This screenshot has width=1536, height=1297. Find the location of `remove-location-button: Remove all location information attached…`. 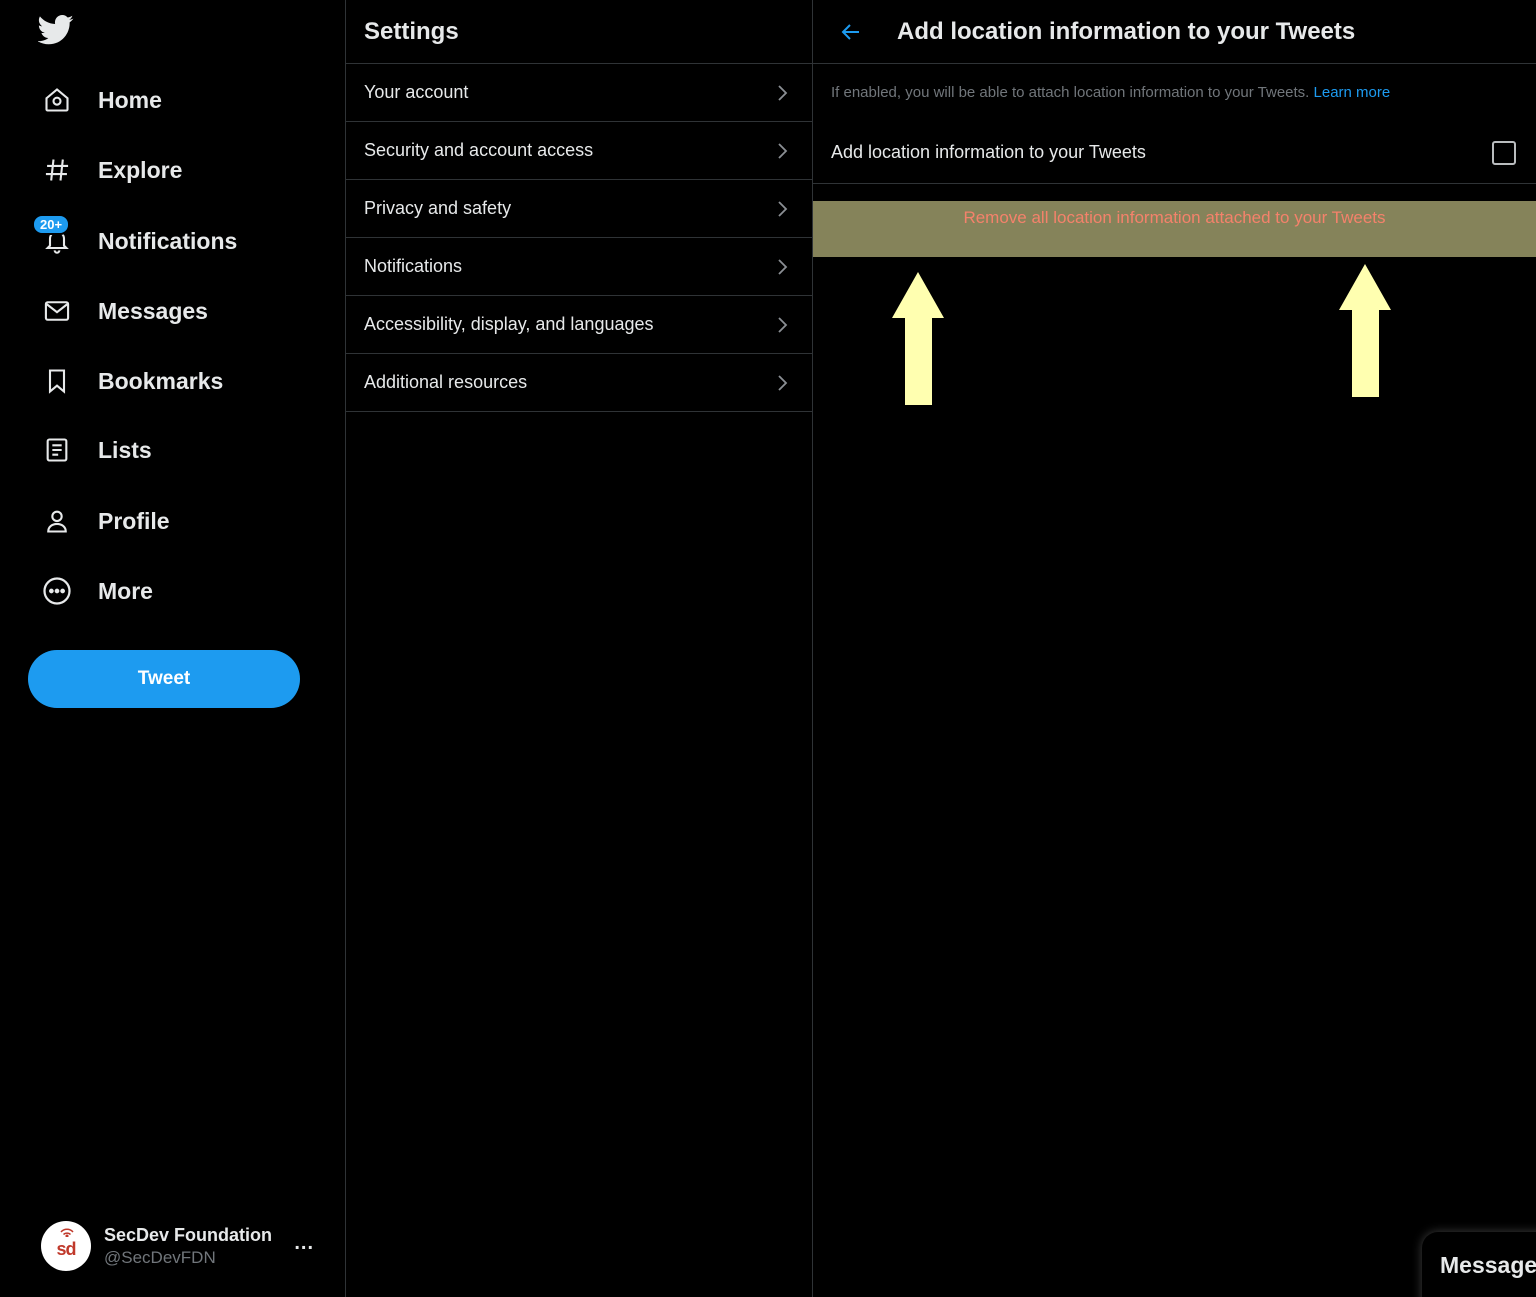

remove-location-button: Remove all location information attached… is located at coordinates (1174, 229).